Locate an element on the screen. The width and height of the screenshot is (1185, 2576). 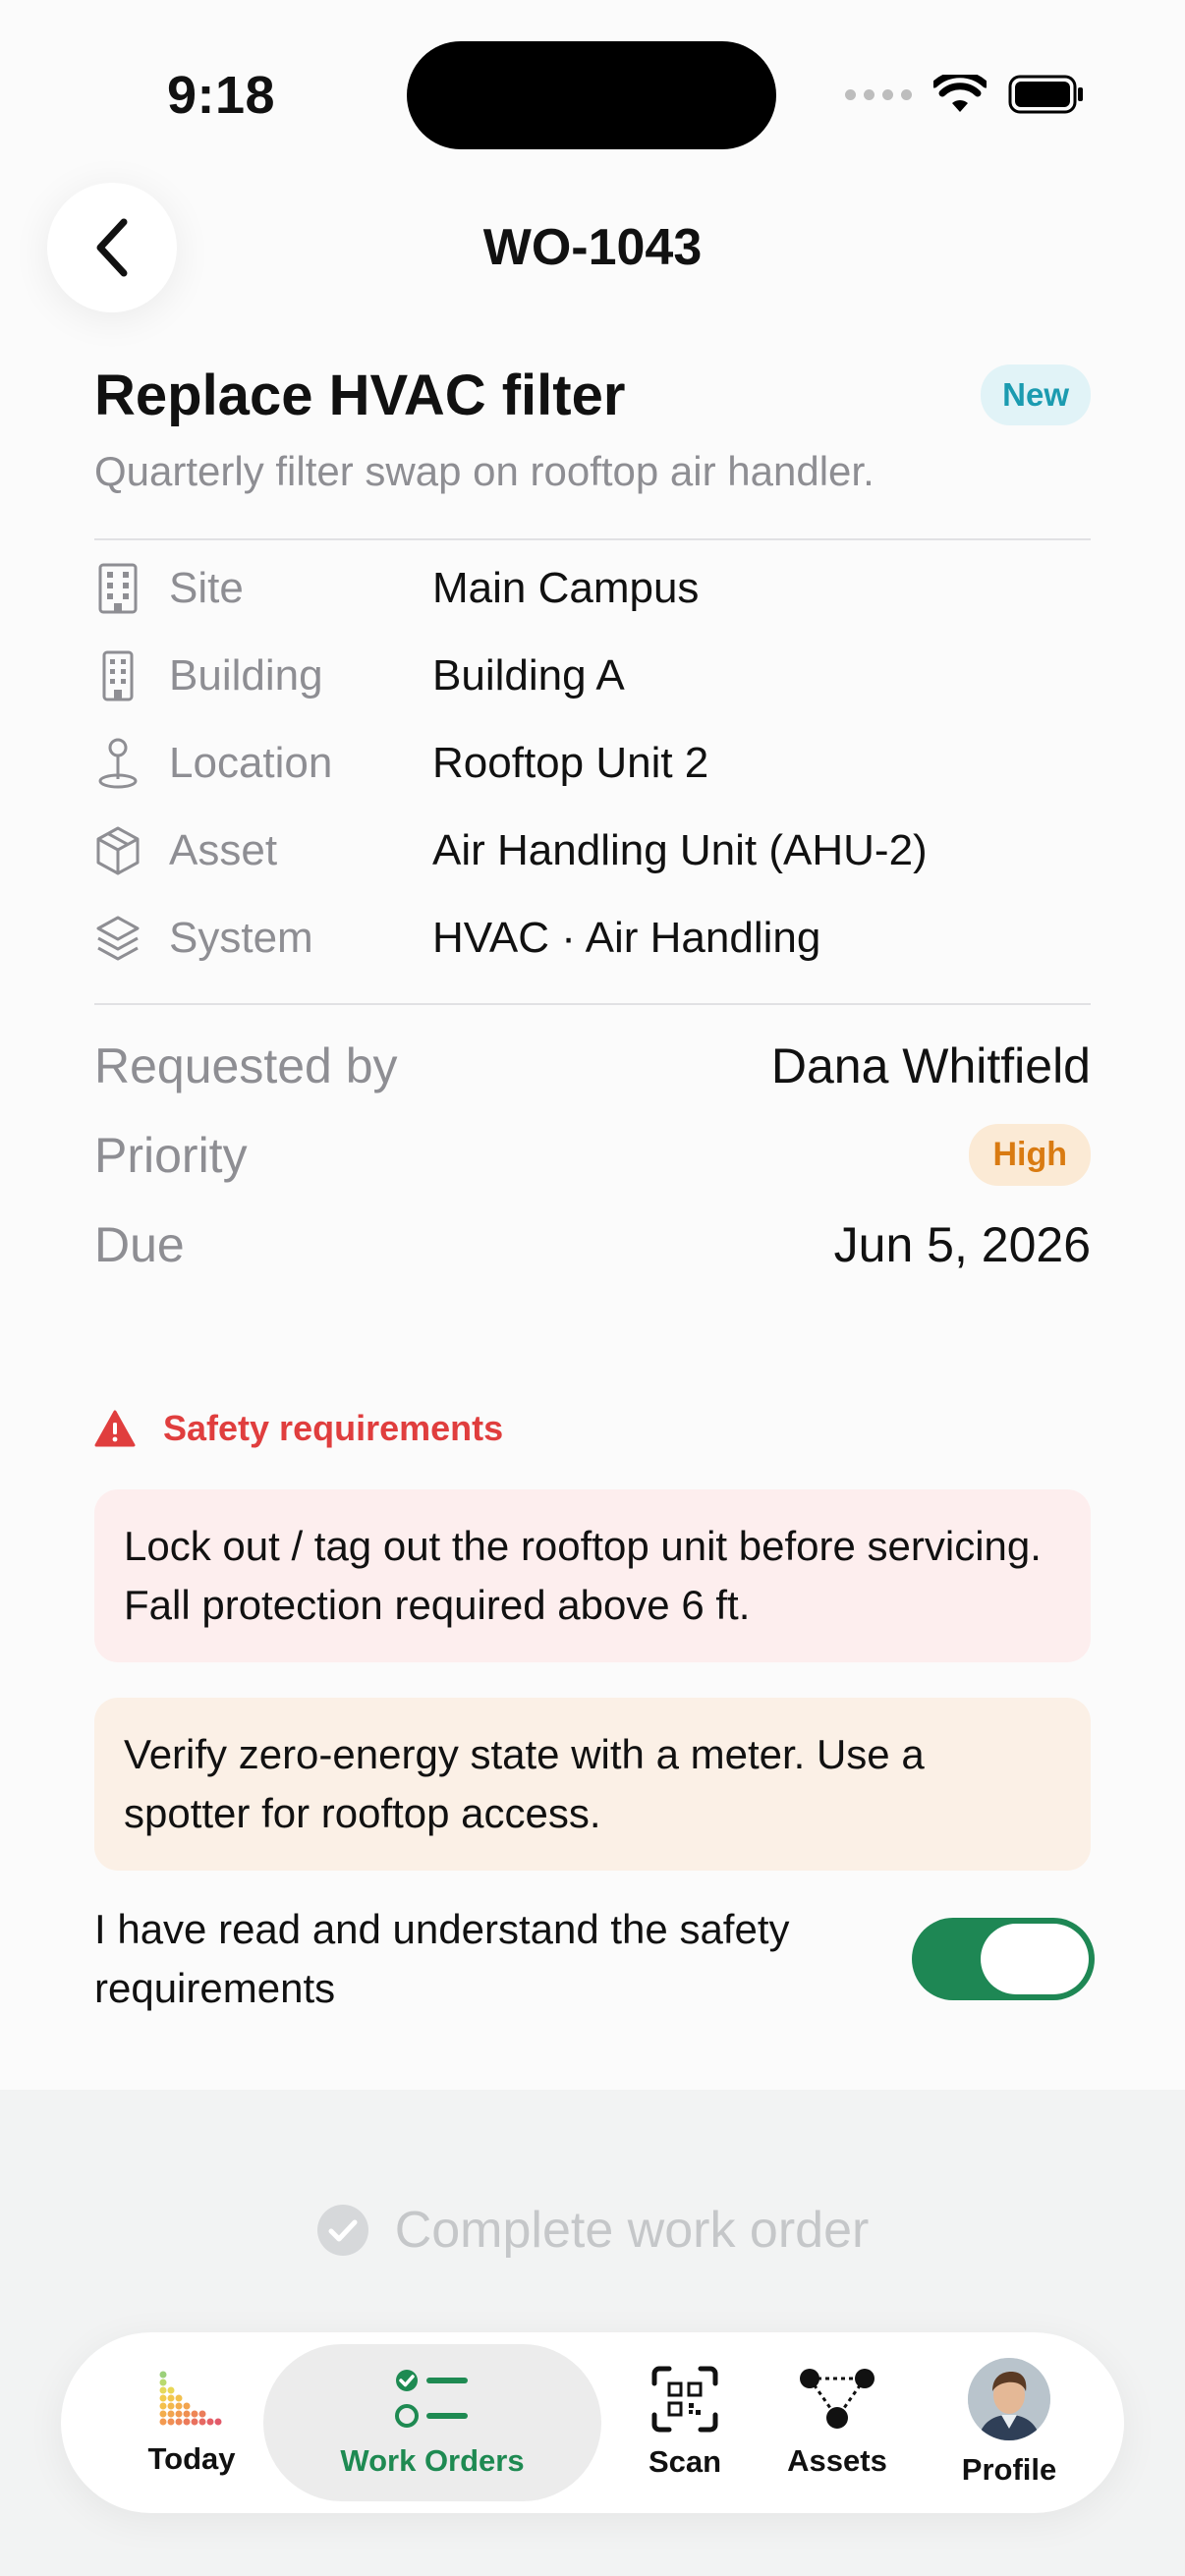
requested-by-label: Requested by is located at coordinates (246, 1065).